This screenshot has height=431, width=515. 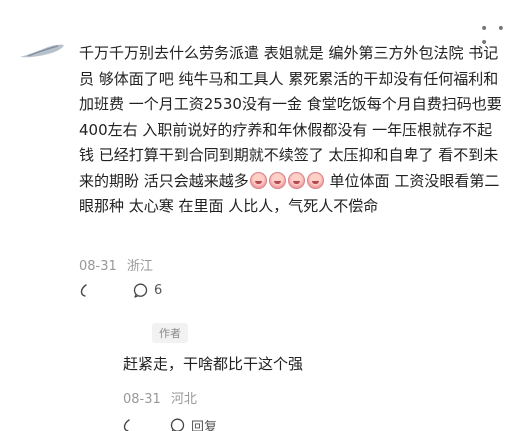 What do you see at coordinates (204, 425) in the screenshot?
I see `reply-label: 回复` at bounding box center [204, 425].